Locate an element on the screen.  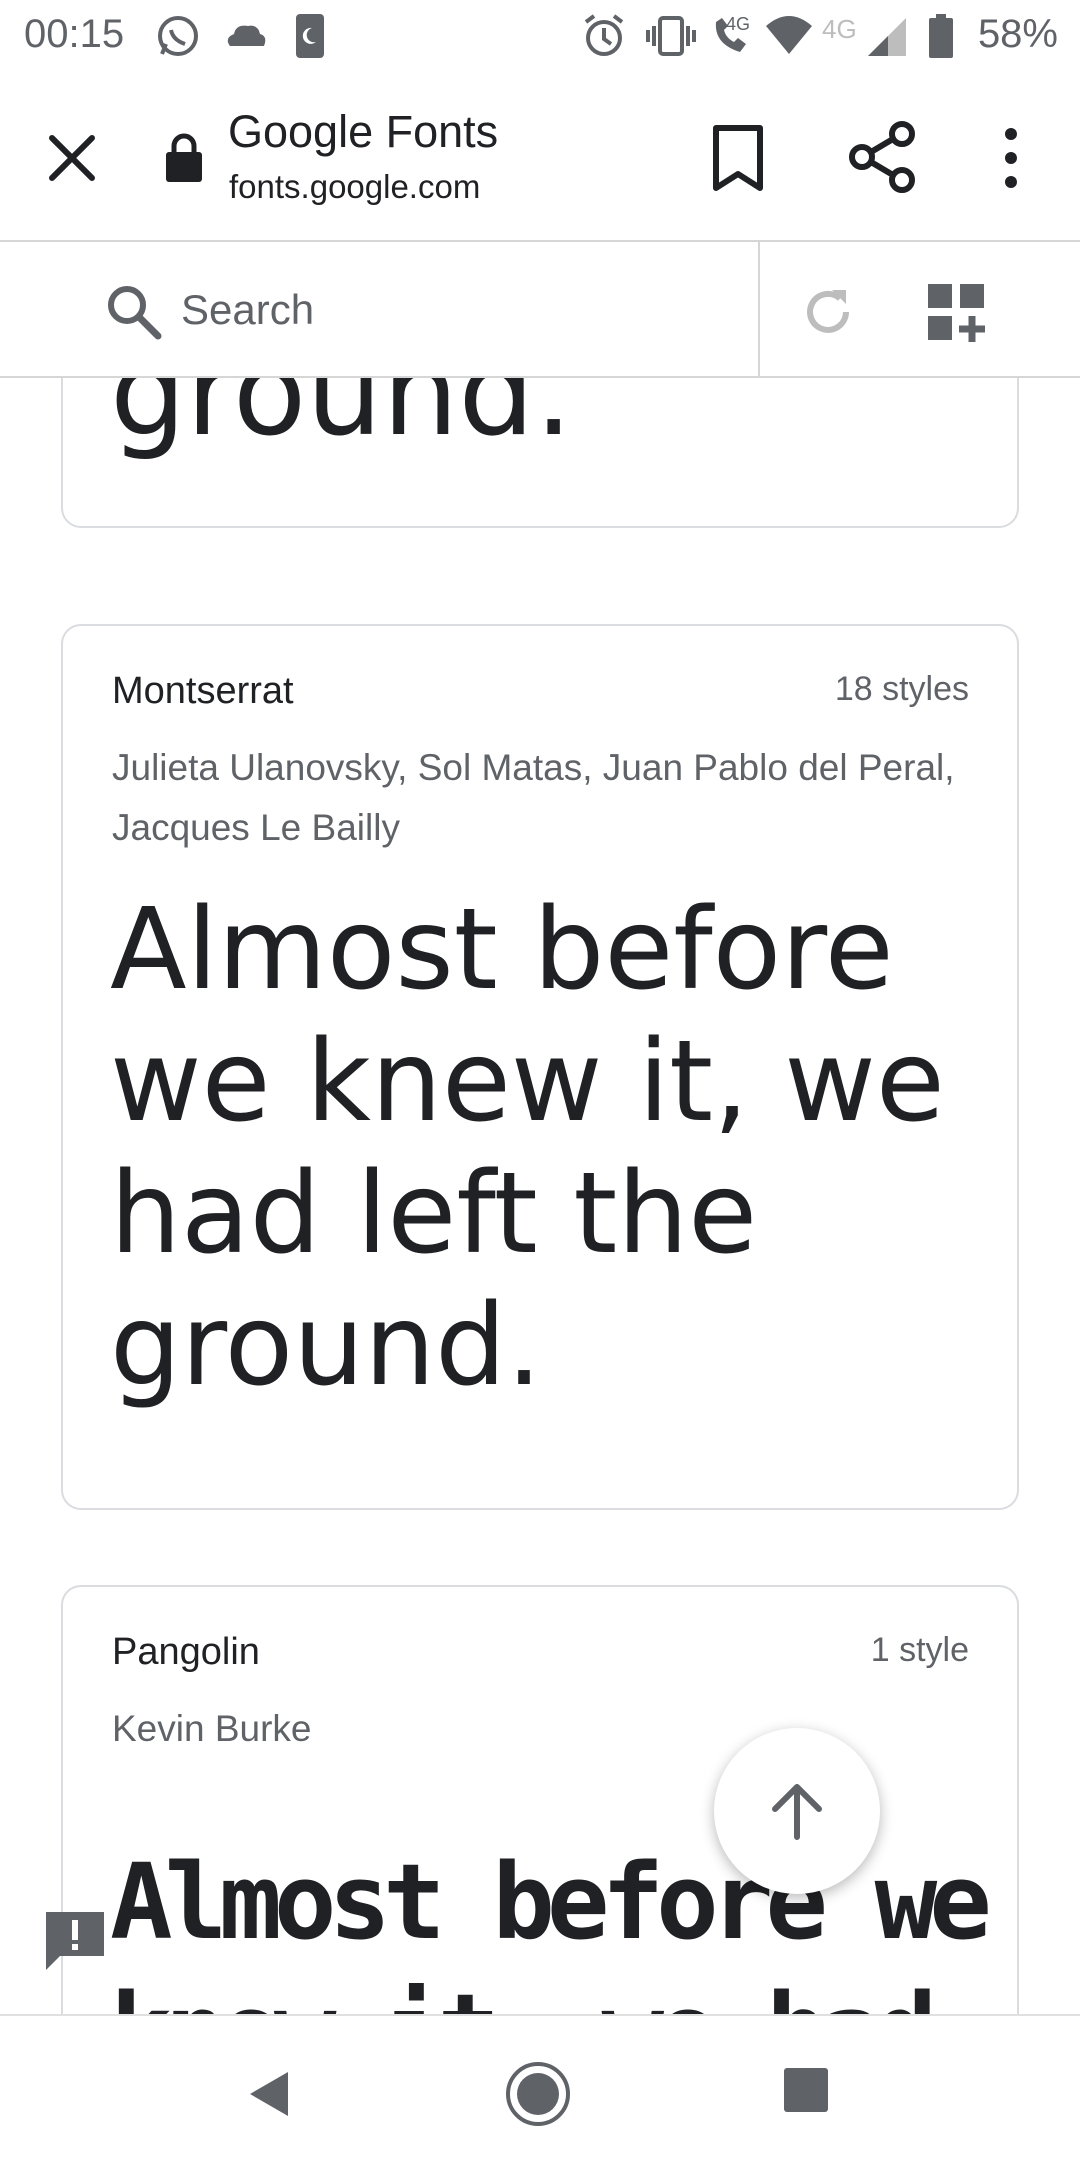
vibrate-icon is located at coordinates (671, 36).